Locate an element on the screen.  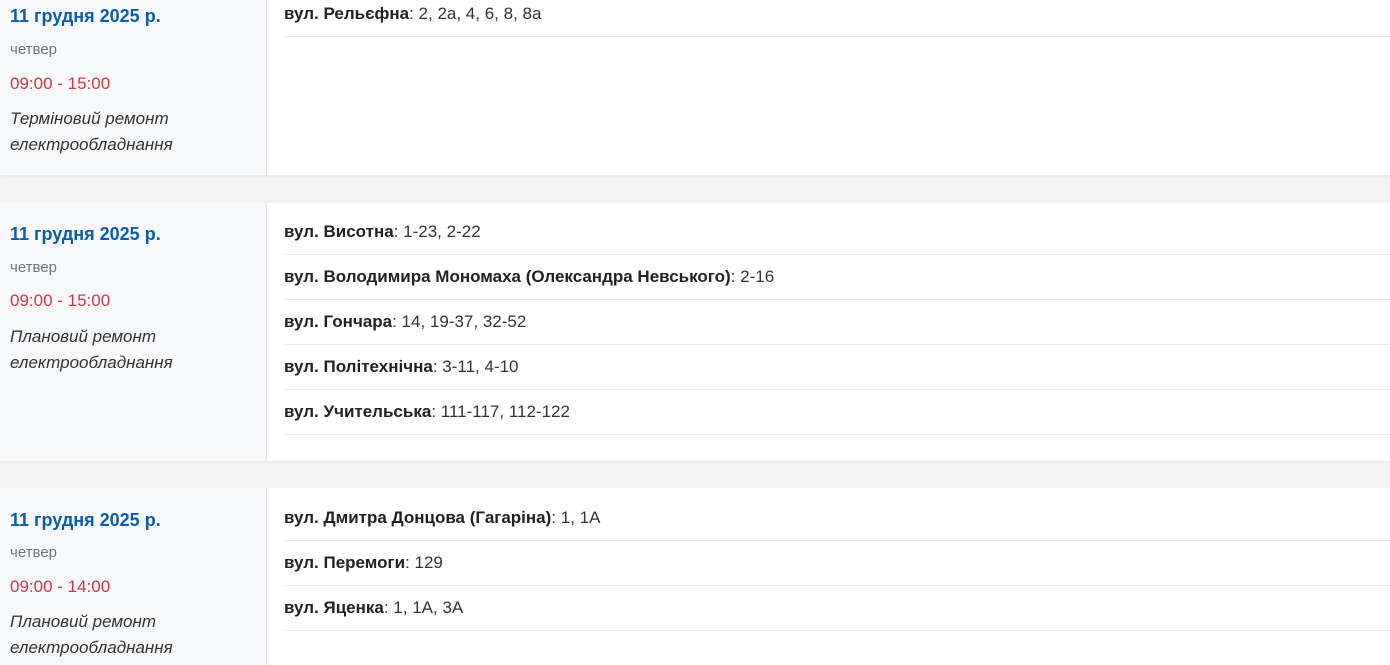
address-item: вул. Дмитра Донцова (Гагаріна): 1, 1А is located at coordinates (837, 518).